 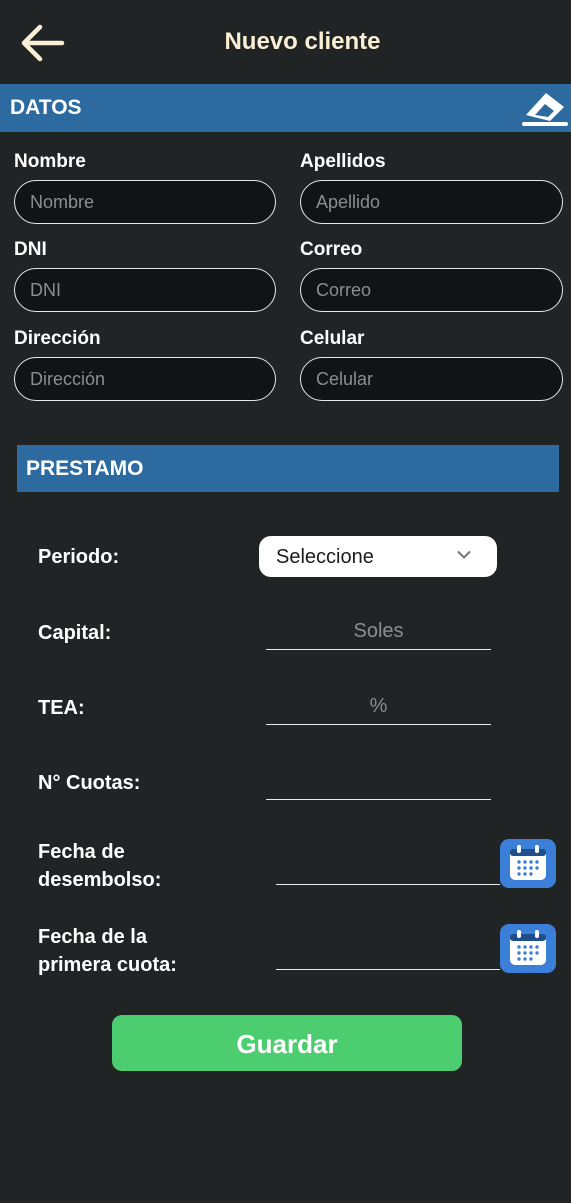 I want to click on chevron-down-icon, so click(x=464, y=555).